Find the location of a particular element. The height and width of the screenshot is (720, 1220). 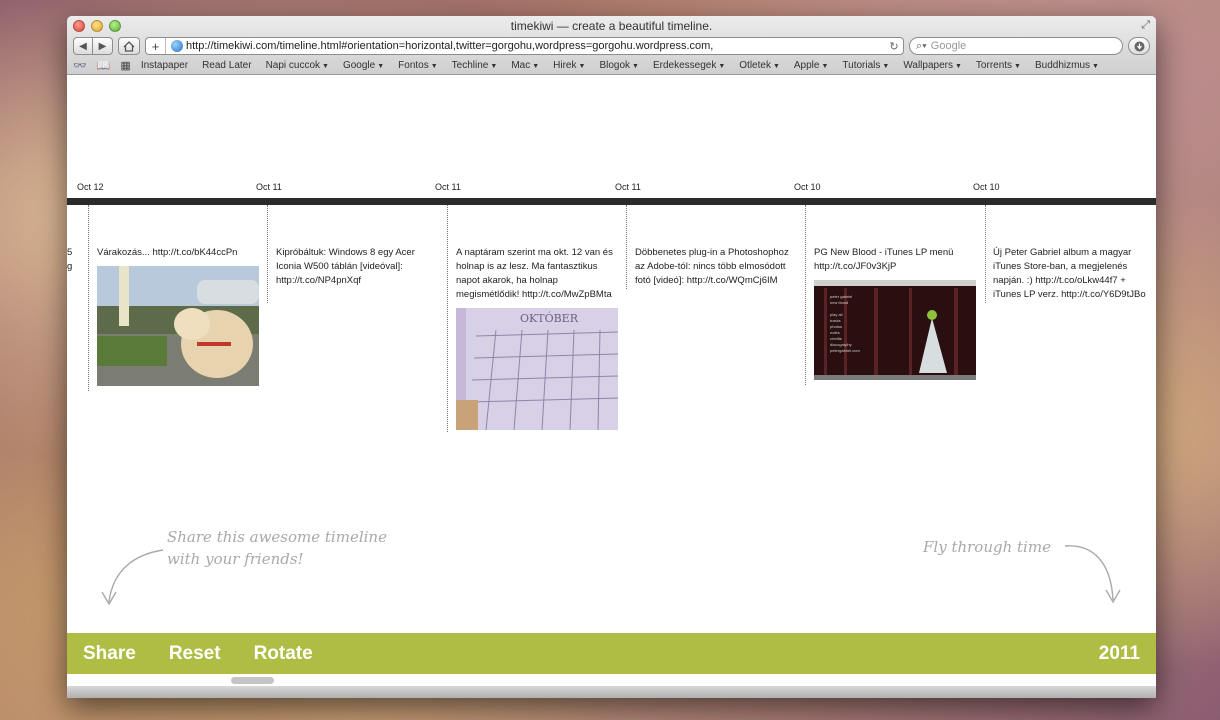

bookmark-label: Read Later is located at coordinates (227, 65).